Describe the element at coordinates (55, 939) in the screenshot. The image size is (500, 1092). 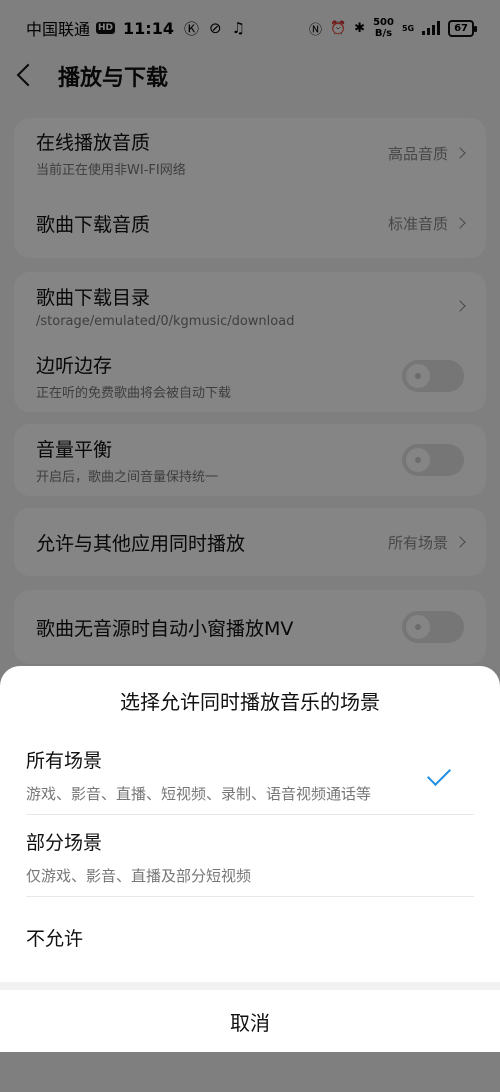
I see `option-title: 不允许` at that location.